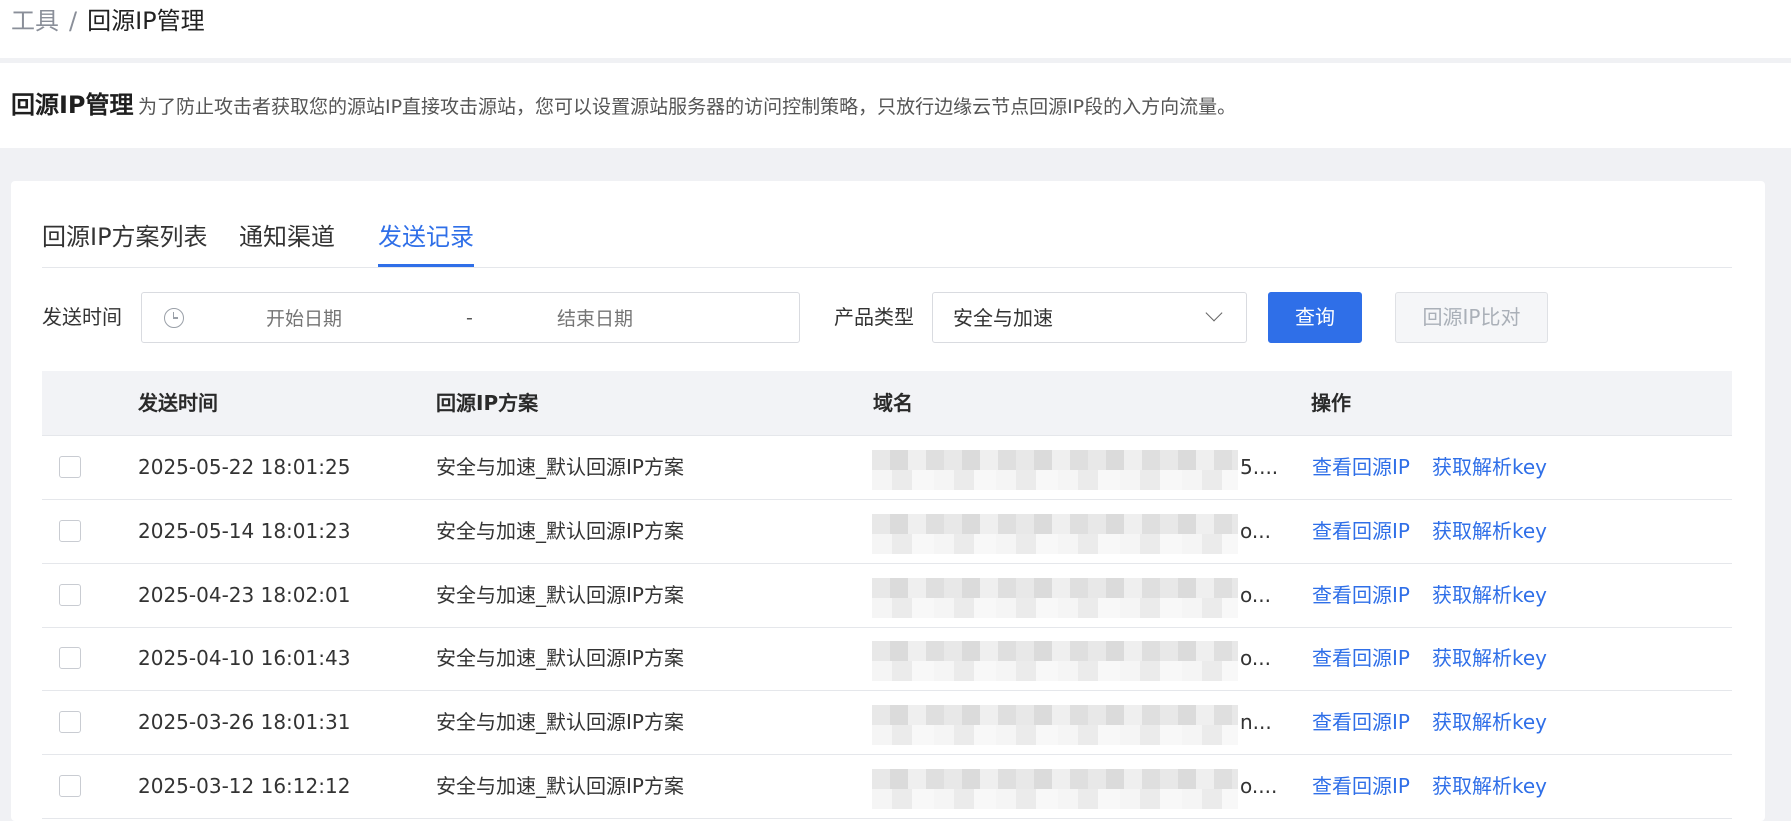  I want to click on column-header-plan: 回源IP方案, so click(487, 403).